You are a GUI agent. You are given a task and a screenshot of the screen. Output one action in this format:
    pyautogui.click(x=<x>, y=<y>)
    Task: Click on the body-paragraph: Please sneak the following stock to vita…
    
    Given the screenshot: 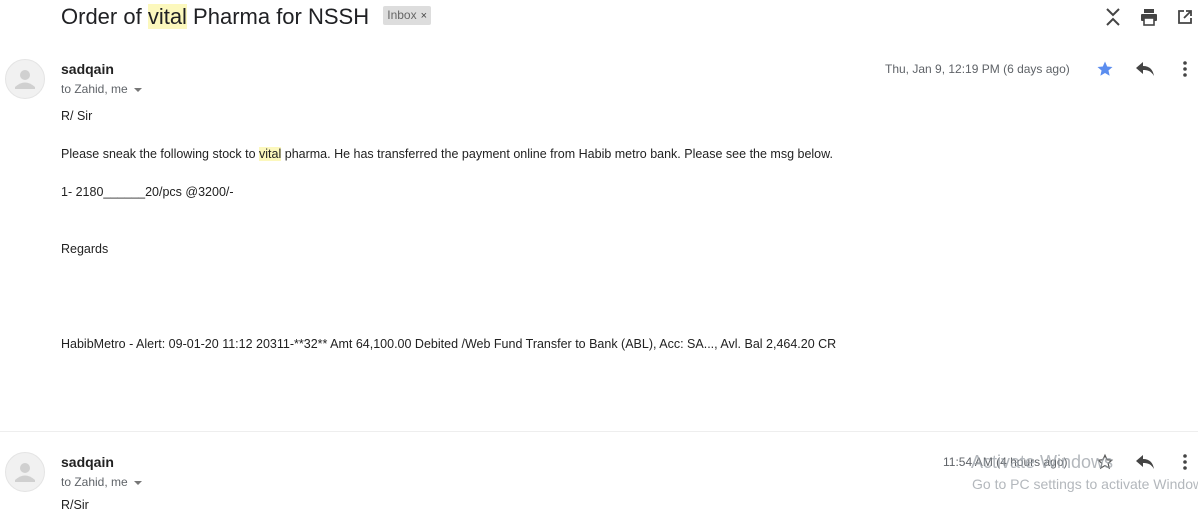 What is the action you would take?
    pyautogui.click(x=447, y=154)
    